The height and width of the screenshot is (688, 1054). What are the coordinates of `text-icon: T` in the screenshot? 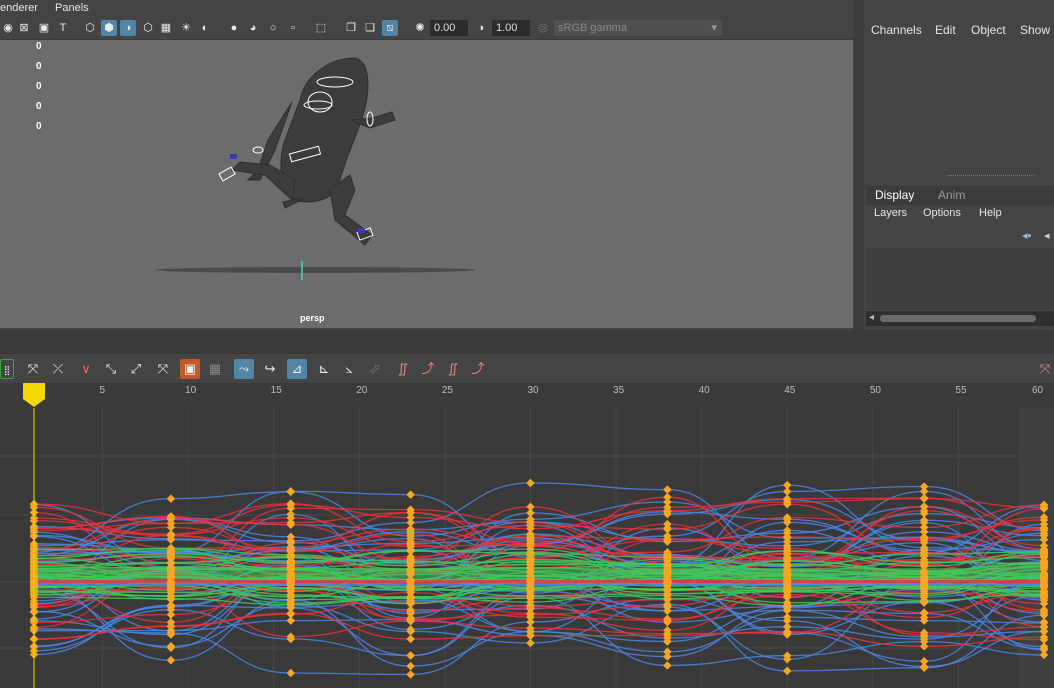 It's located at (63, 28).